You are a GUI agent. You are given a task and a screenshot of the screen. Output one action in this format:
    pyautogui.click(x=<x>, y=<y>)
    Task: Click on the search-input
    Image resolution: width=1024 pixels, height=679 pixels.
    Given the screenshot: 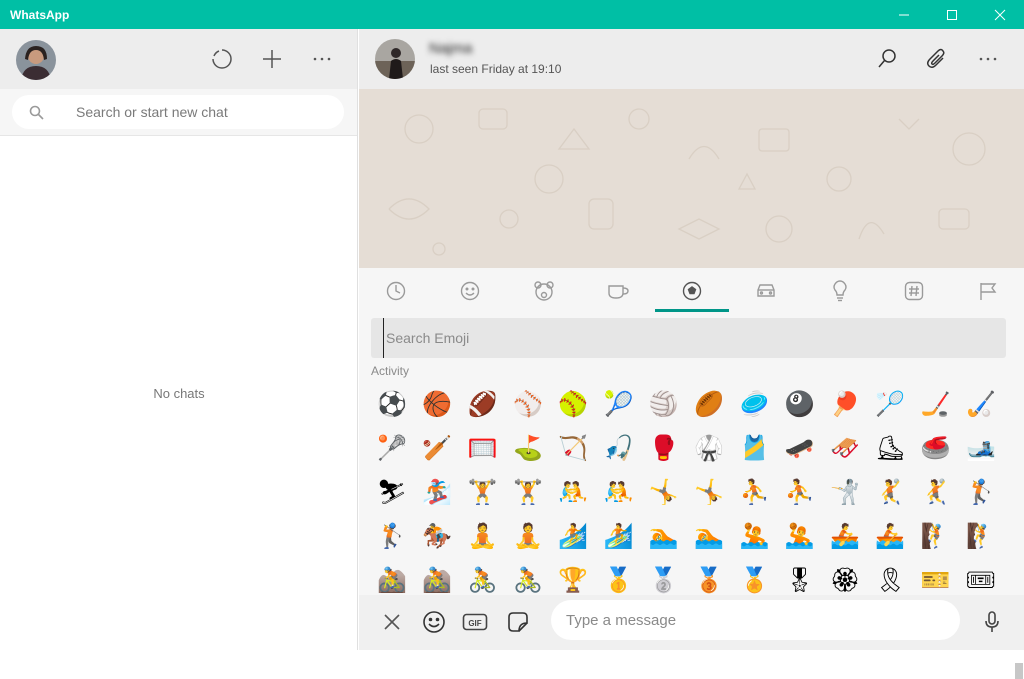 What is the action you would take?
    pyautogui.click(x=203, y=112)
    